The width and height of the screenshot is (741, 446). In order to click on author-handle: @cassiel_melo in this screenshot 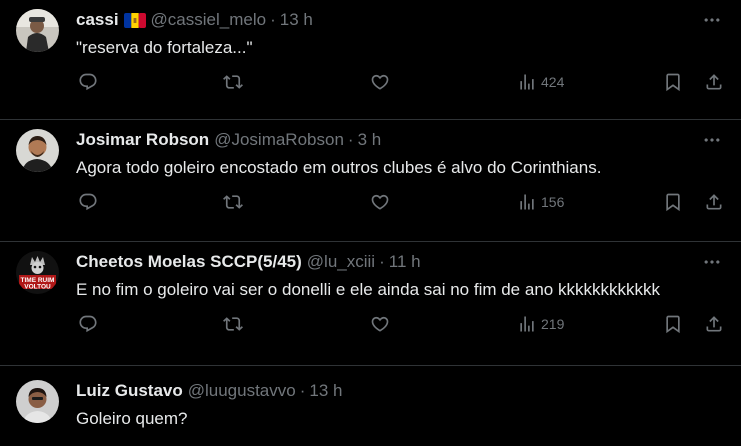, I will do `click(209, 20)`.